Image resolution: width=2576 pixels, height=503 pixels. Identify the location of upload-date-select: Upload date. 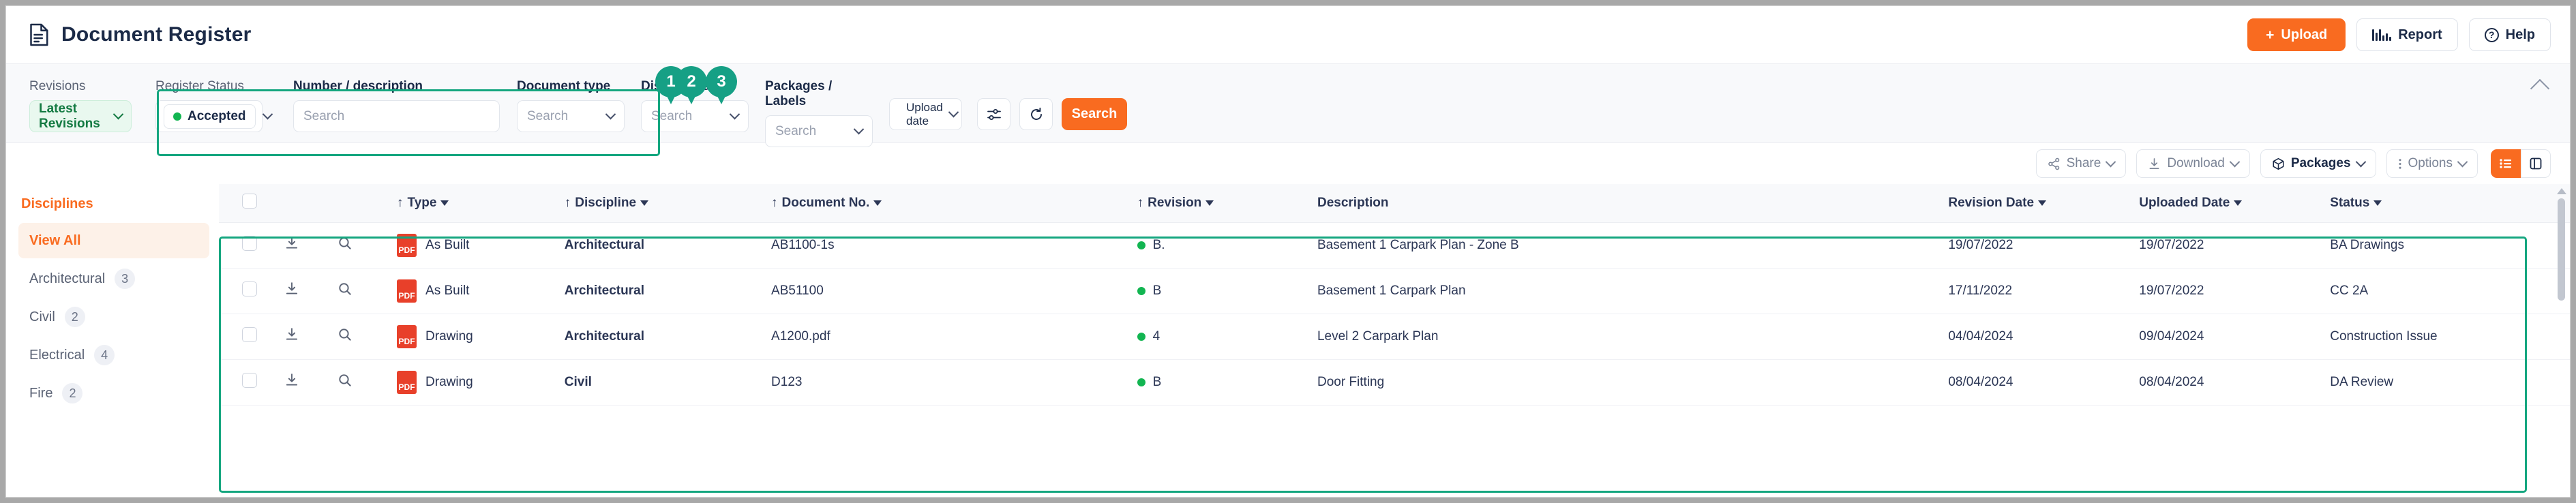
(926, 114).